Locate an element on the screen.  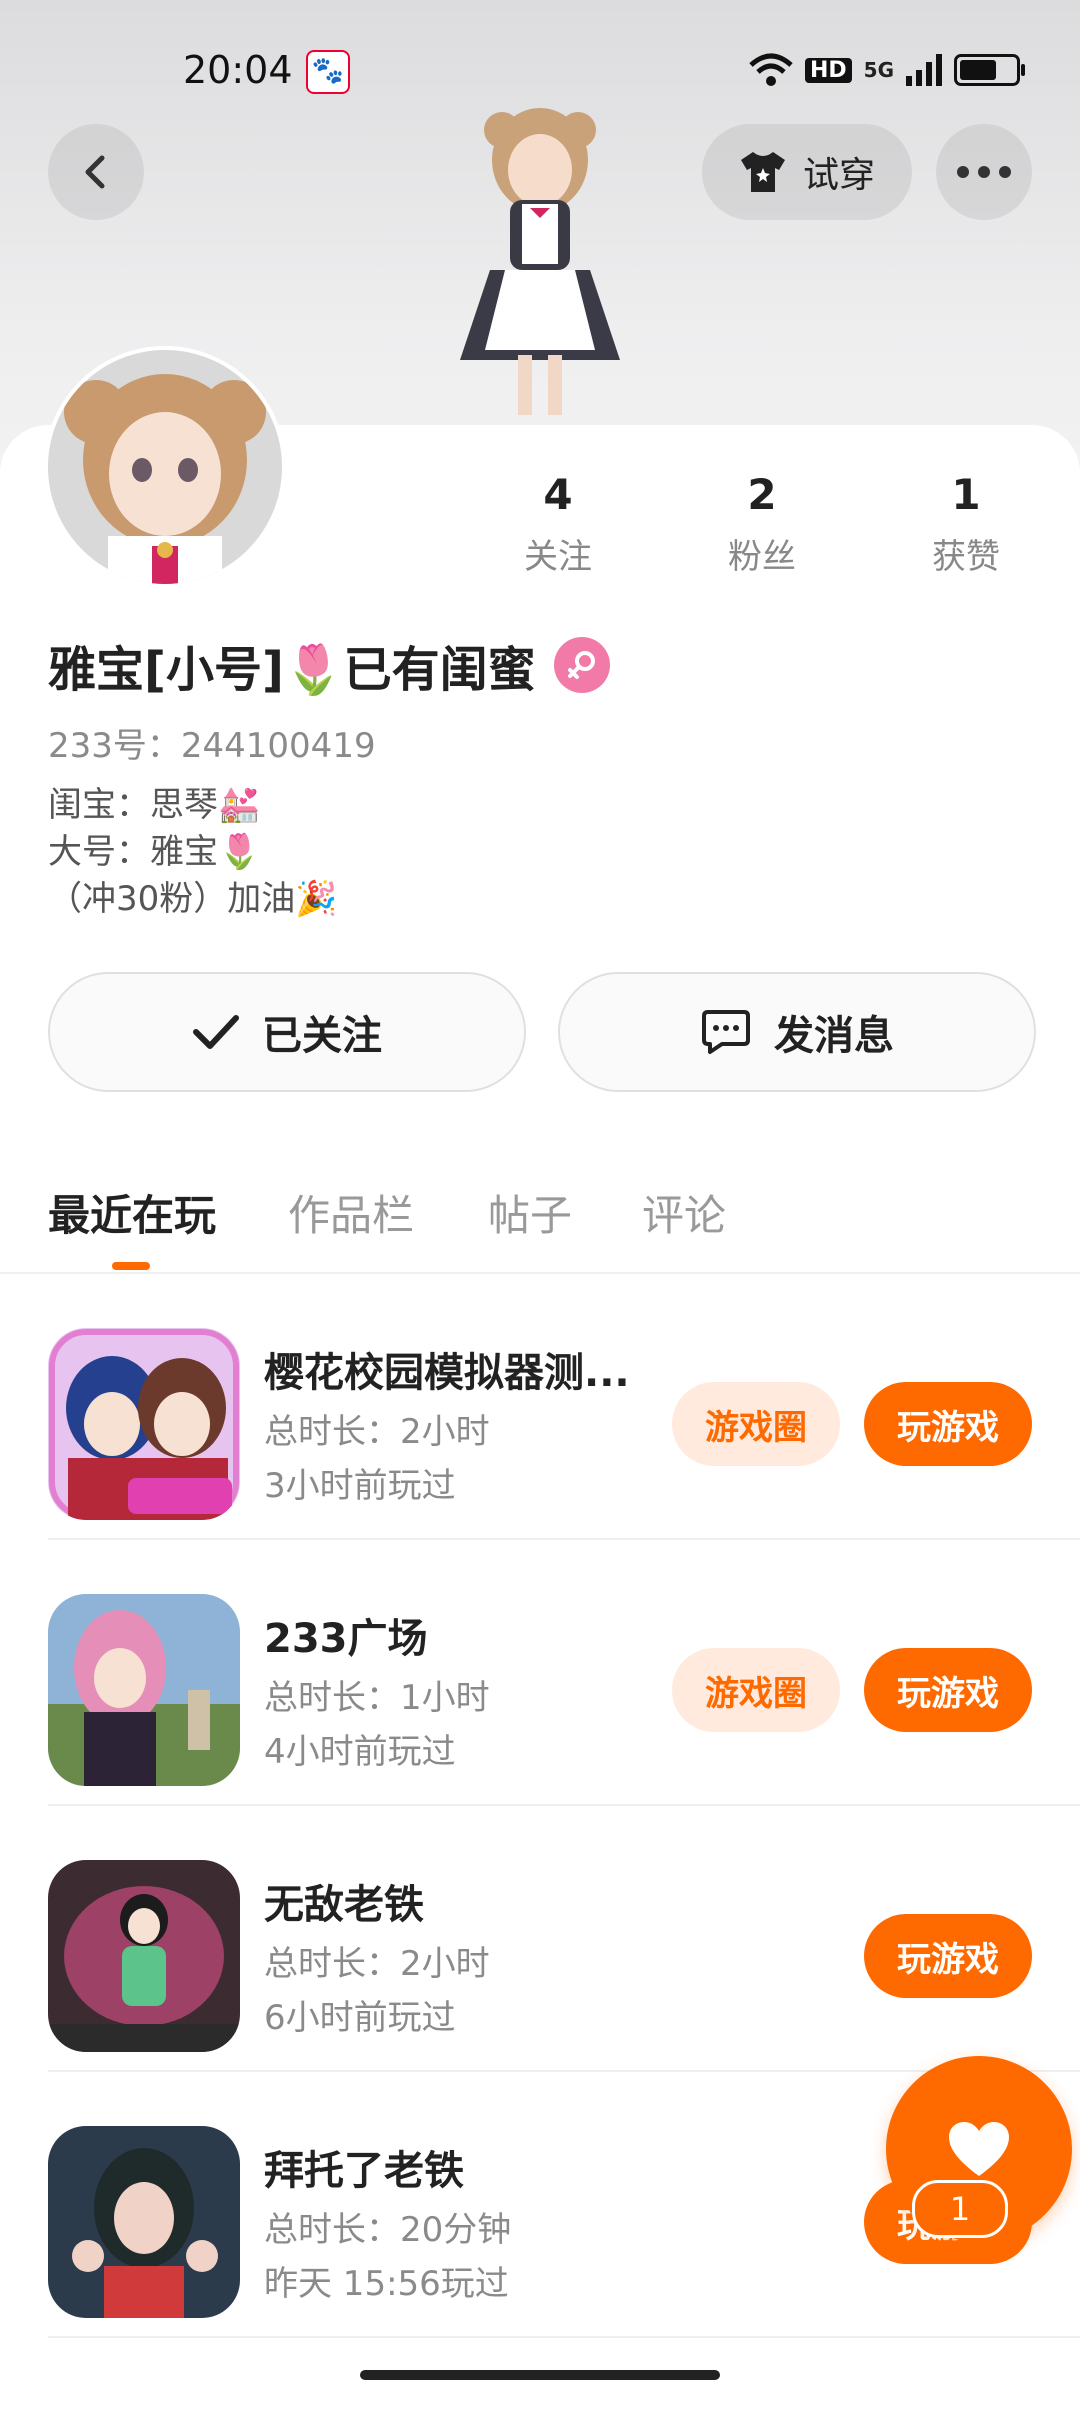
send-message-button: 发消息 is located at coordinates (797, 1032).